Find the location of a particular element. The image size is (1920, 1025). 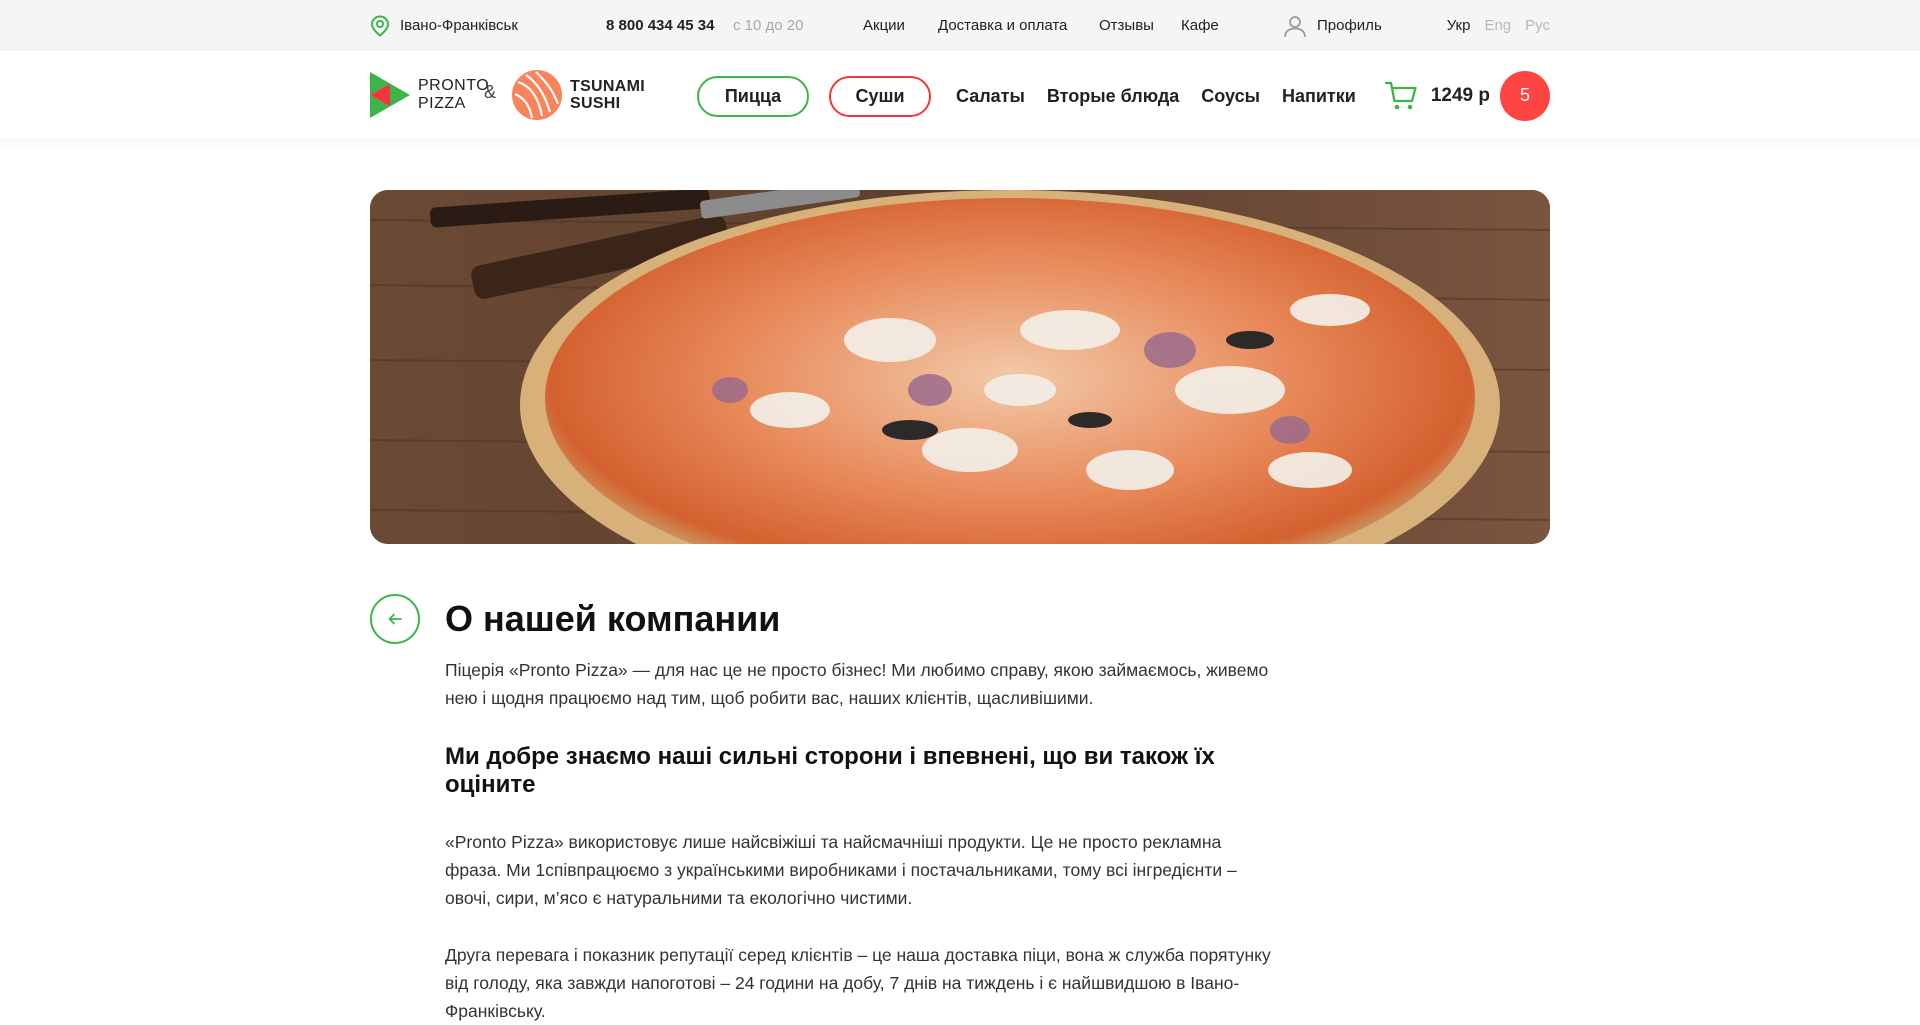

nav-sushi-button: Суши is located at coordinates (880, 96).